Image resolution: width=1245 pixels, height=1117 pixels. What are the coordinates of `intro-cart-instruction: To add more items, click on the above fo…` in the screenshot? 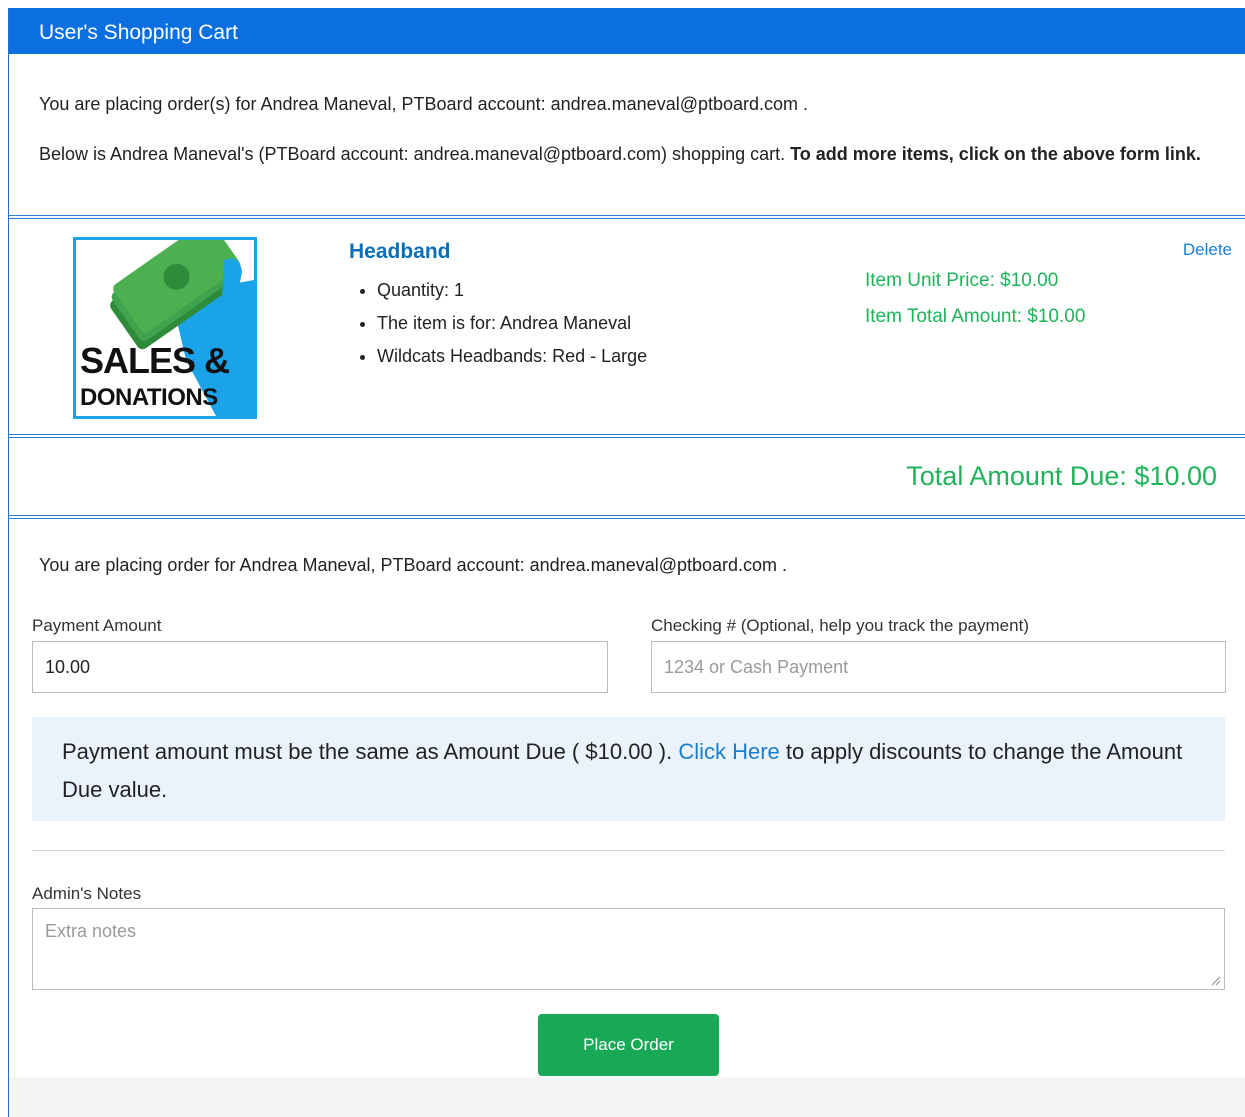 It's located at (995, 154).